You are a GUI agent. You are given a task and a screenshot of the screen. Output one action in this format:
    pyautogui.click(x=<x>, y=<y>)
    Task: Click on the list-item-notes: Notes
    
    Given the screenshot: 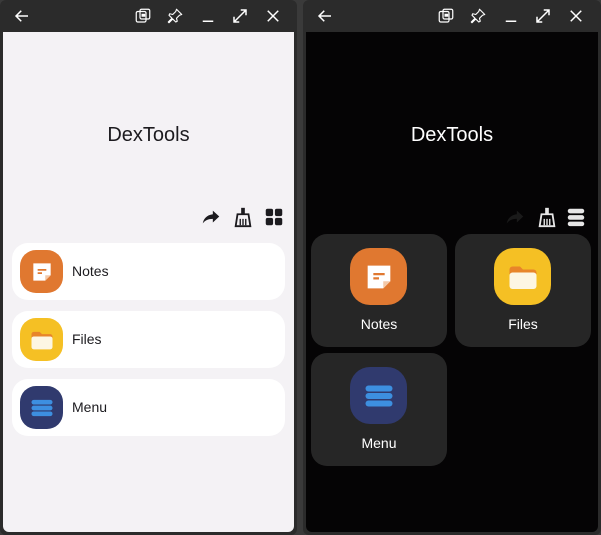 What is the action you would take?
    pyautogui.click(x=148, y=271)
    